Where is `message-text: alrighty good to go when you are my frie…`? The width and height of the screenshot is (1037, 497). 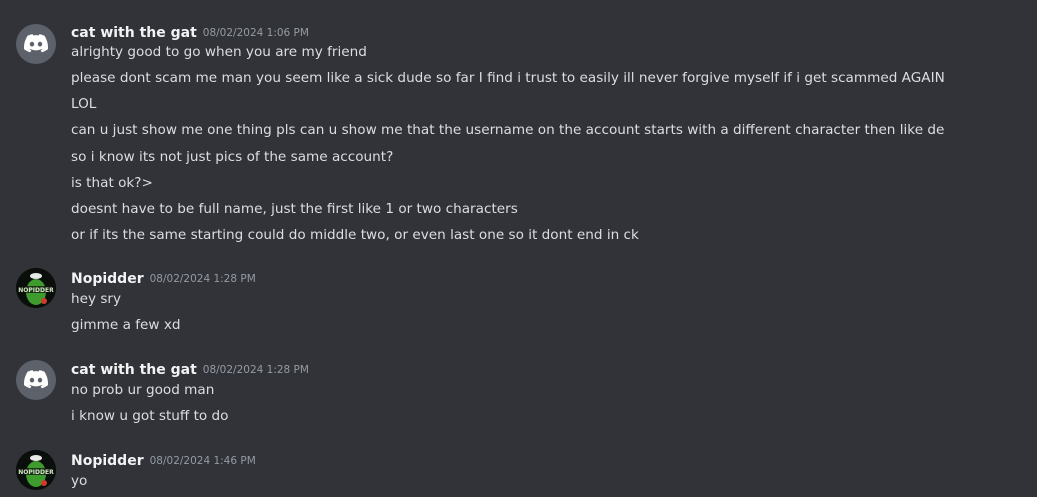
message-text: alrighty good to go when you are my frie… is located at coordinates (219, 52).